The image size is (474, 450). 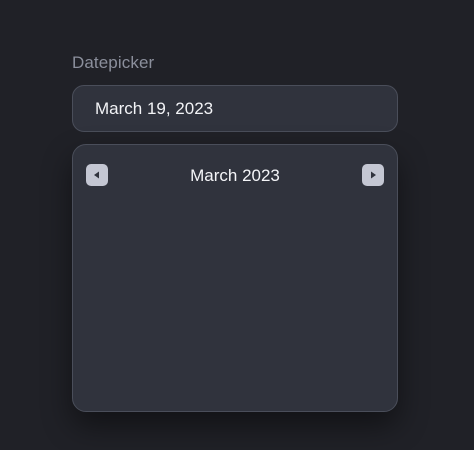 What do you see at coordinates (235, 108) in the screenshot?
I see `date-input-field: March 19, 2023` at bounding box center [235, 108].